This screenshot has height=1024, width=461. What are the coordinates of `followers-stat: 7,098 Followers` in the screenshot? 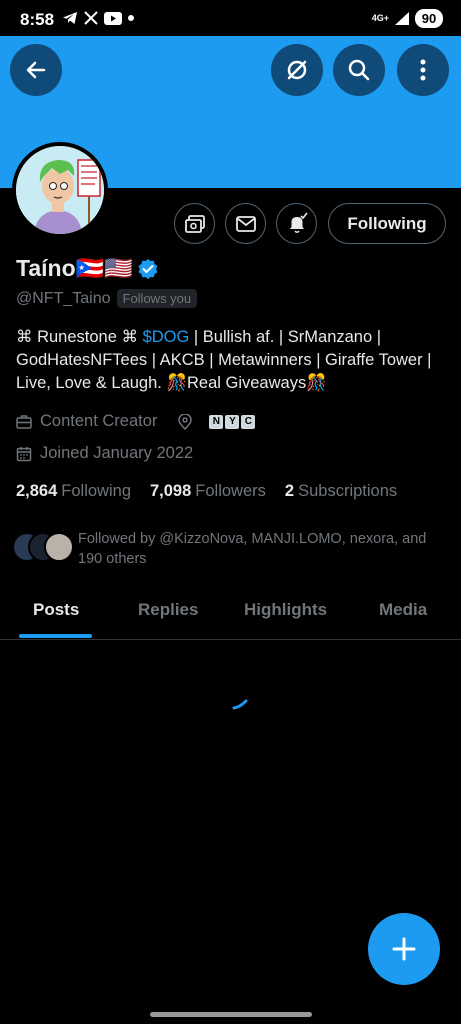 It's located at (208, 491).